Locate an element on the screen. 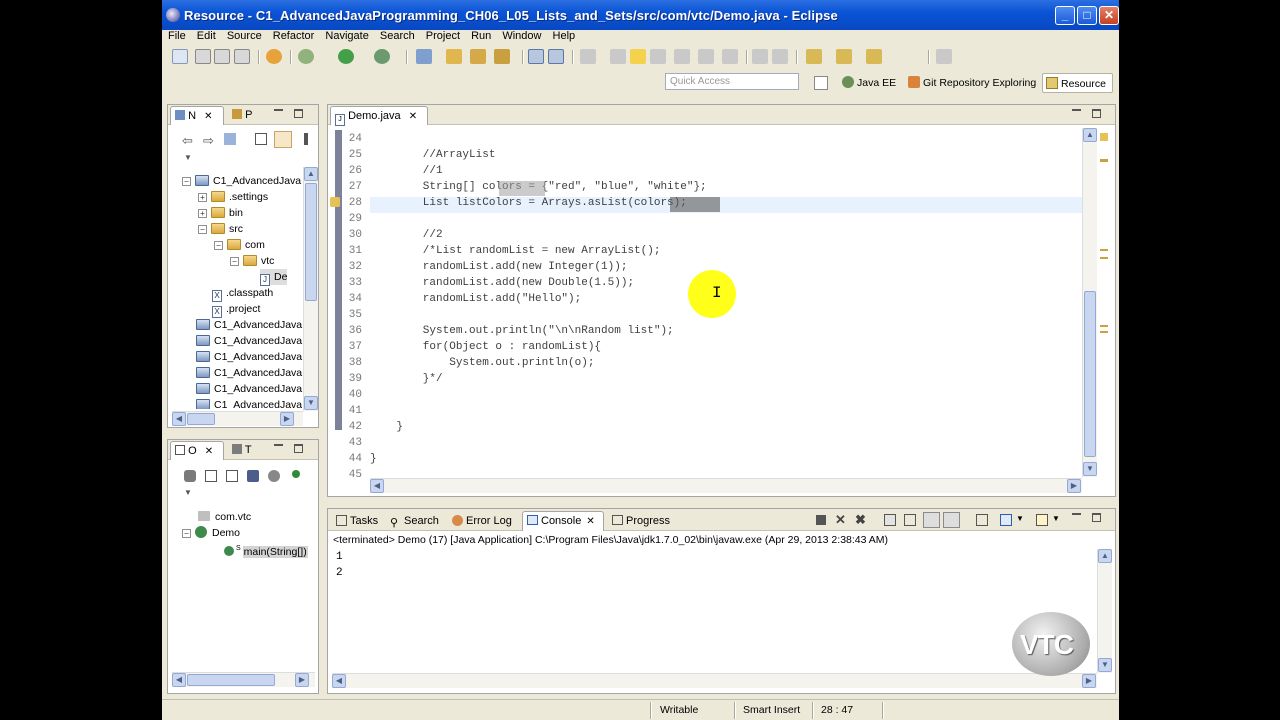 The width and height of the screenshot is (1280, 720). forward-icon is located at coordinates (874, 56).